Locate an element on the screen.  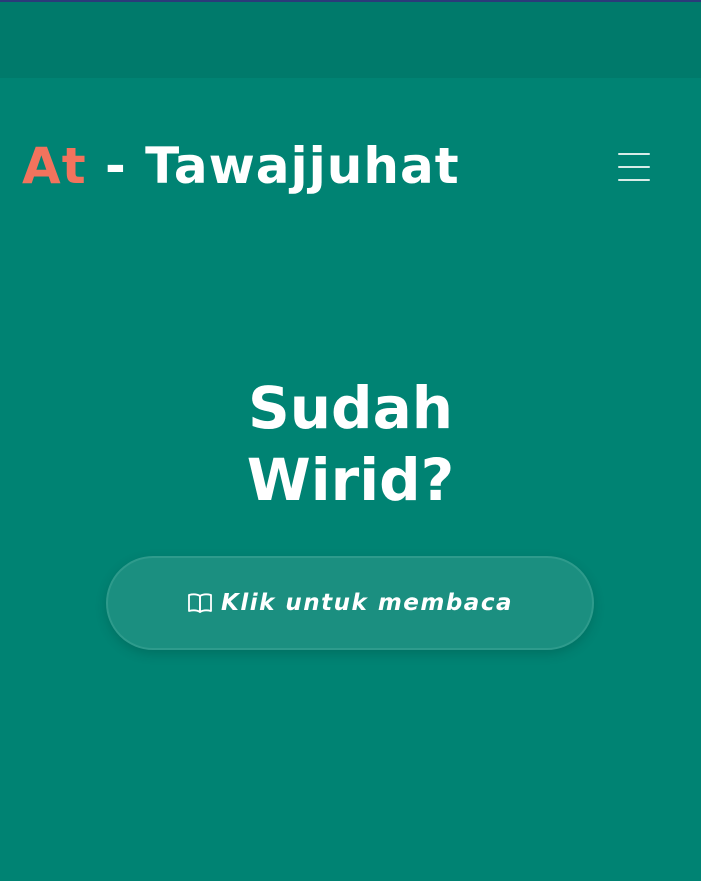
status-bar is located at coordinates (350, 40).